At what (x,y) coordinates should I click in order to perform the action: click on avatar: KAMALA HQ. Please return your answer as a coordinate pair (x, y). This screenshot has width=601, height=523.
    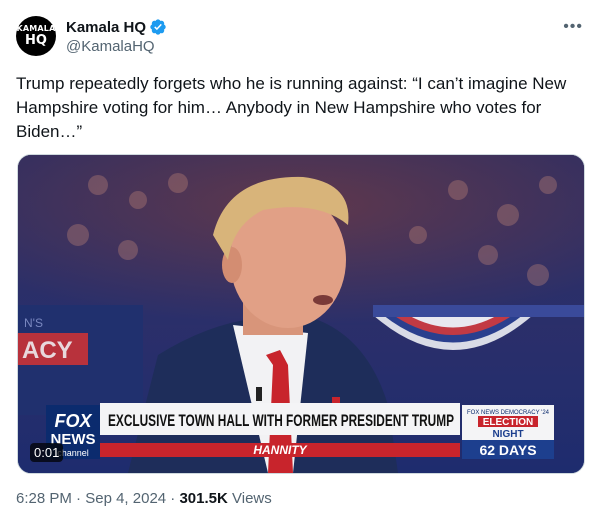
    Looking at the image, I should click on (36, 36).